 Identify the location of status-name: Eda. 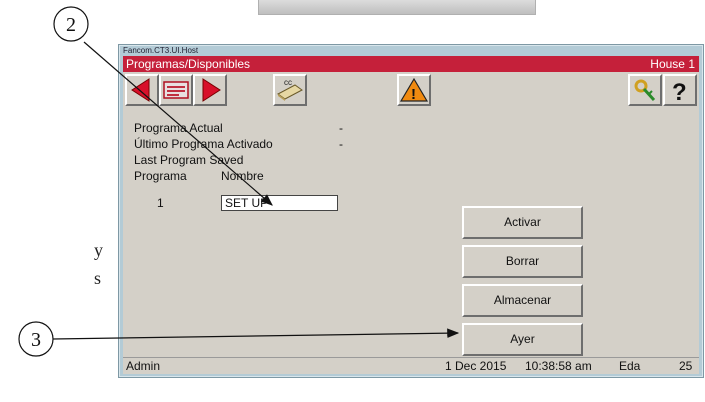
(630, 366).